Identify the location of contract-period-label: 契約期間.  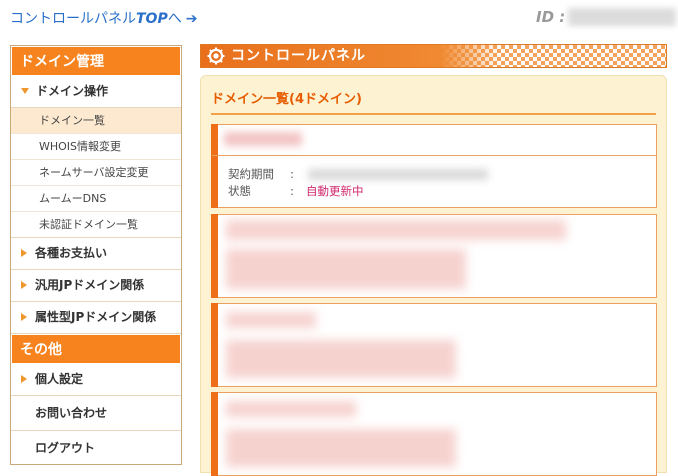
(251, 174).